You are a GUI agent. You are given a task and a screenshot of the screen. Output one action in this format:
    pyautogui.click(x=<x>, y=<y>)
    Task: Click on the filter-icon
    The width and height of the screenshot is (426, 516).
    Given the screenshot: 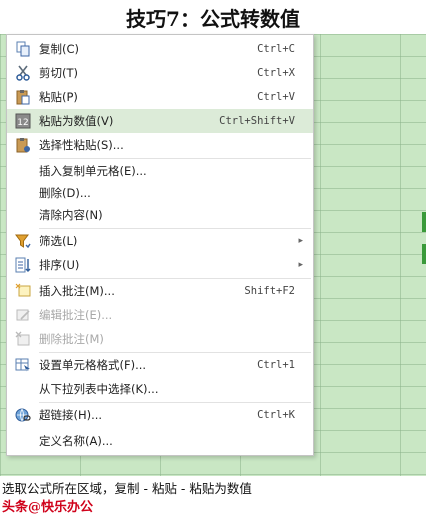 What is the action you would take?
    pyautogui.click(x=23, y=241)
    